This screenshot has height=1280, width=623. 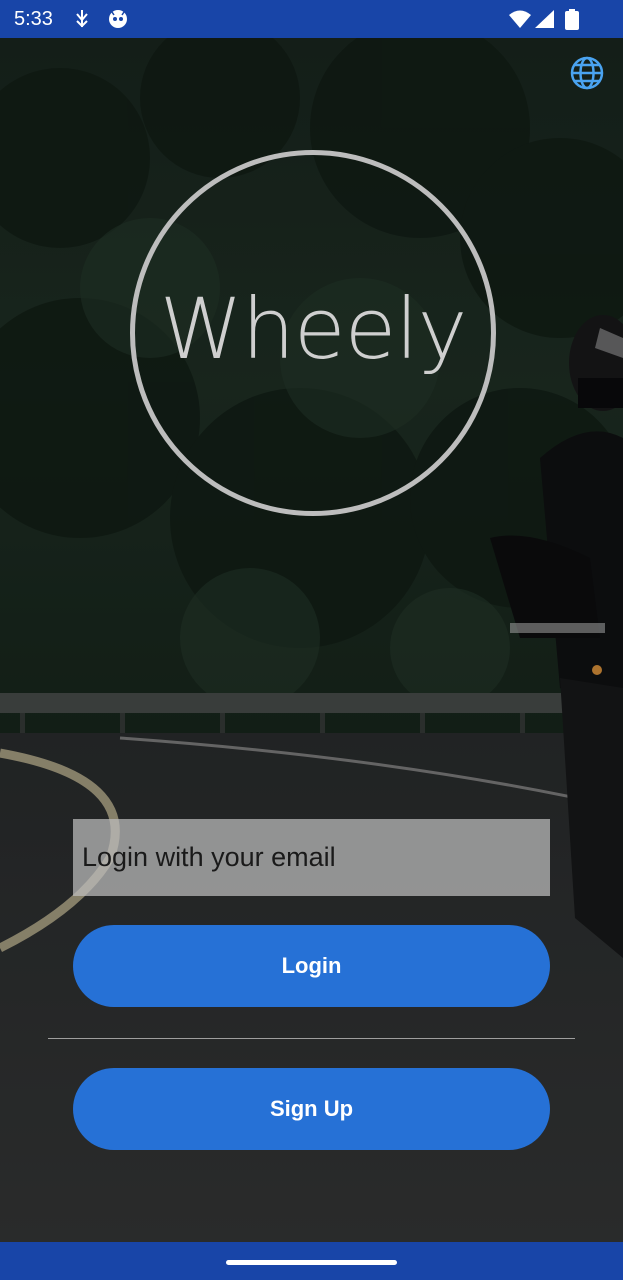 What do you see at coordinates (587, 73) in the screenshot?
I see `globe-icon` at bounding box center [587, 73].